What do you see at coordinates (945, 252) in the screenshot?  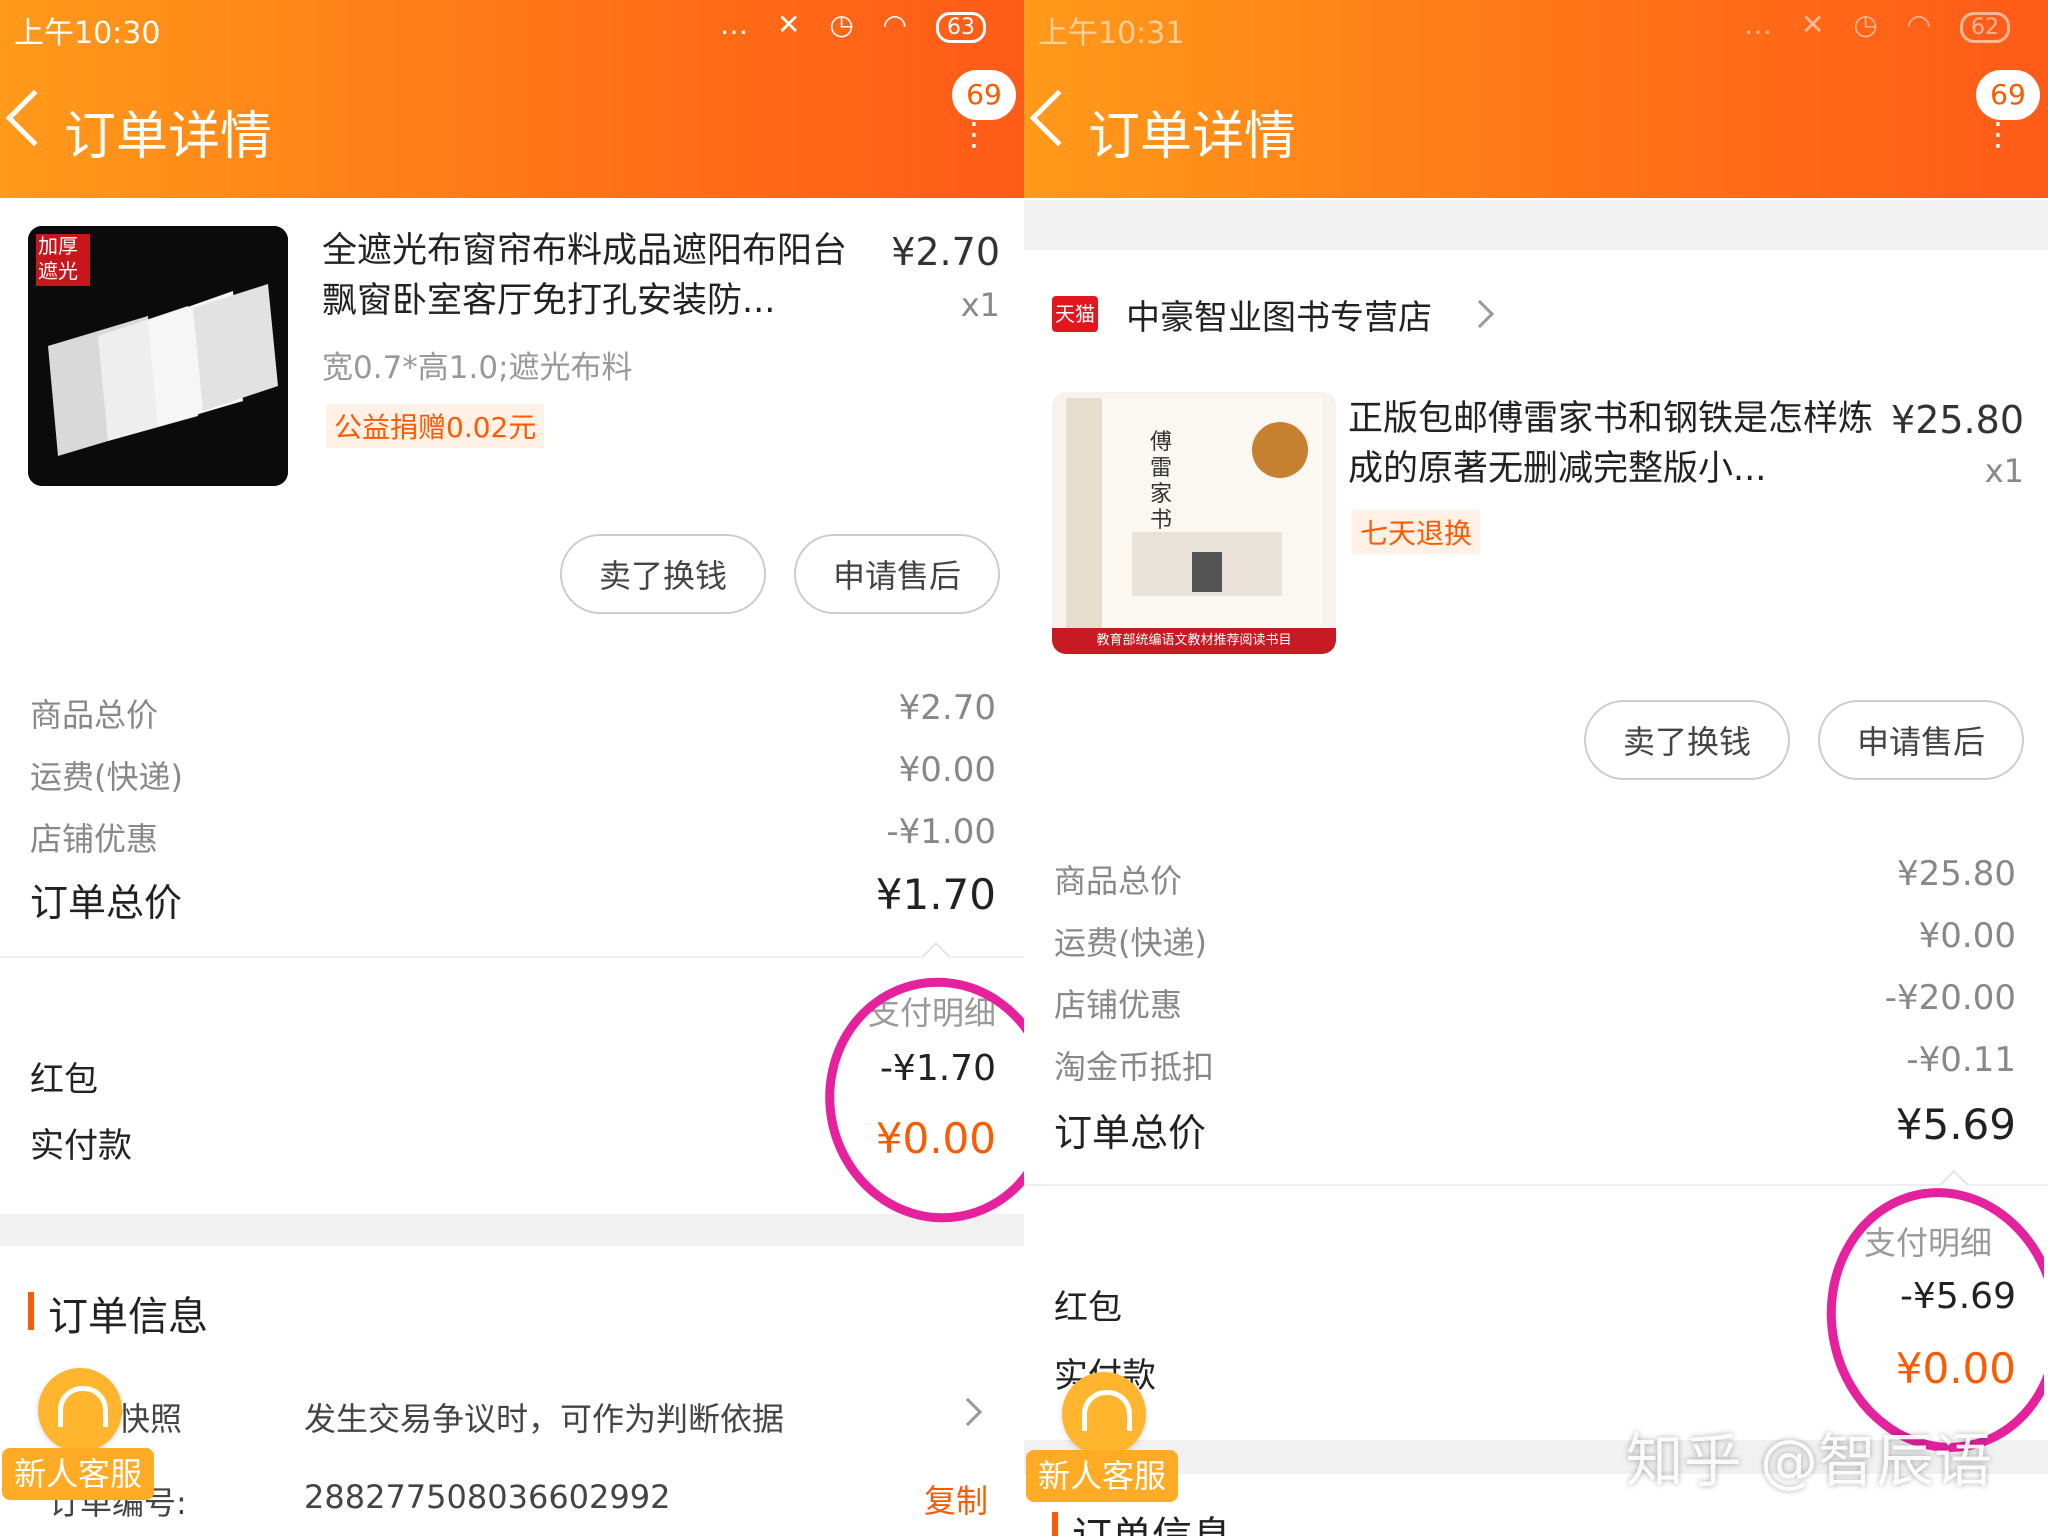 I see `product-price: ¥2.70` at bounding box center [945, 252].